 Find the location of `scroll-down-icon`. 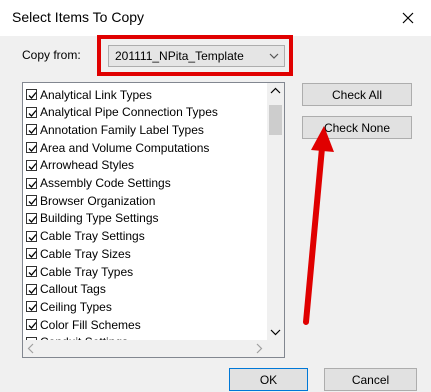

scroll-down-icon is located at coordinates (275, 331).